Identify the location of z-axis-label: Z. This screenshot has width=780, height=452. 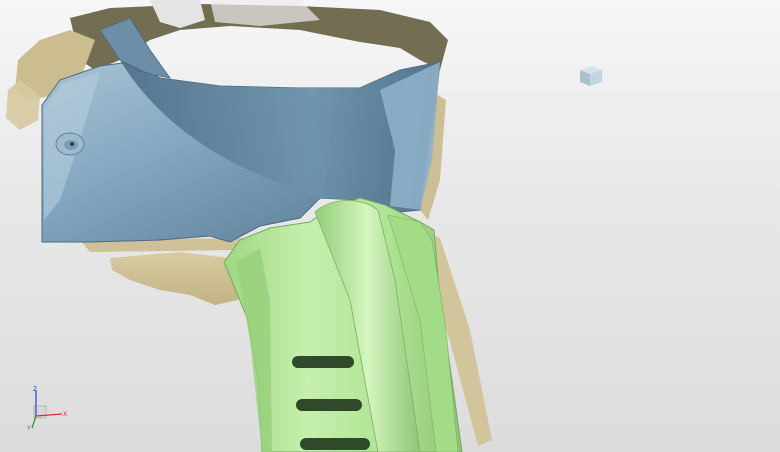
(35, 389).